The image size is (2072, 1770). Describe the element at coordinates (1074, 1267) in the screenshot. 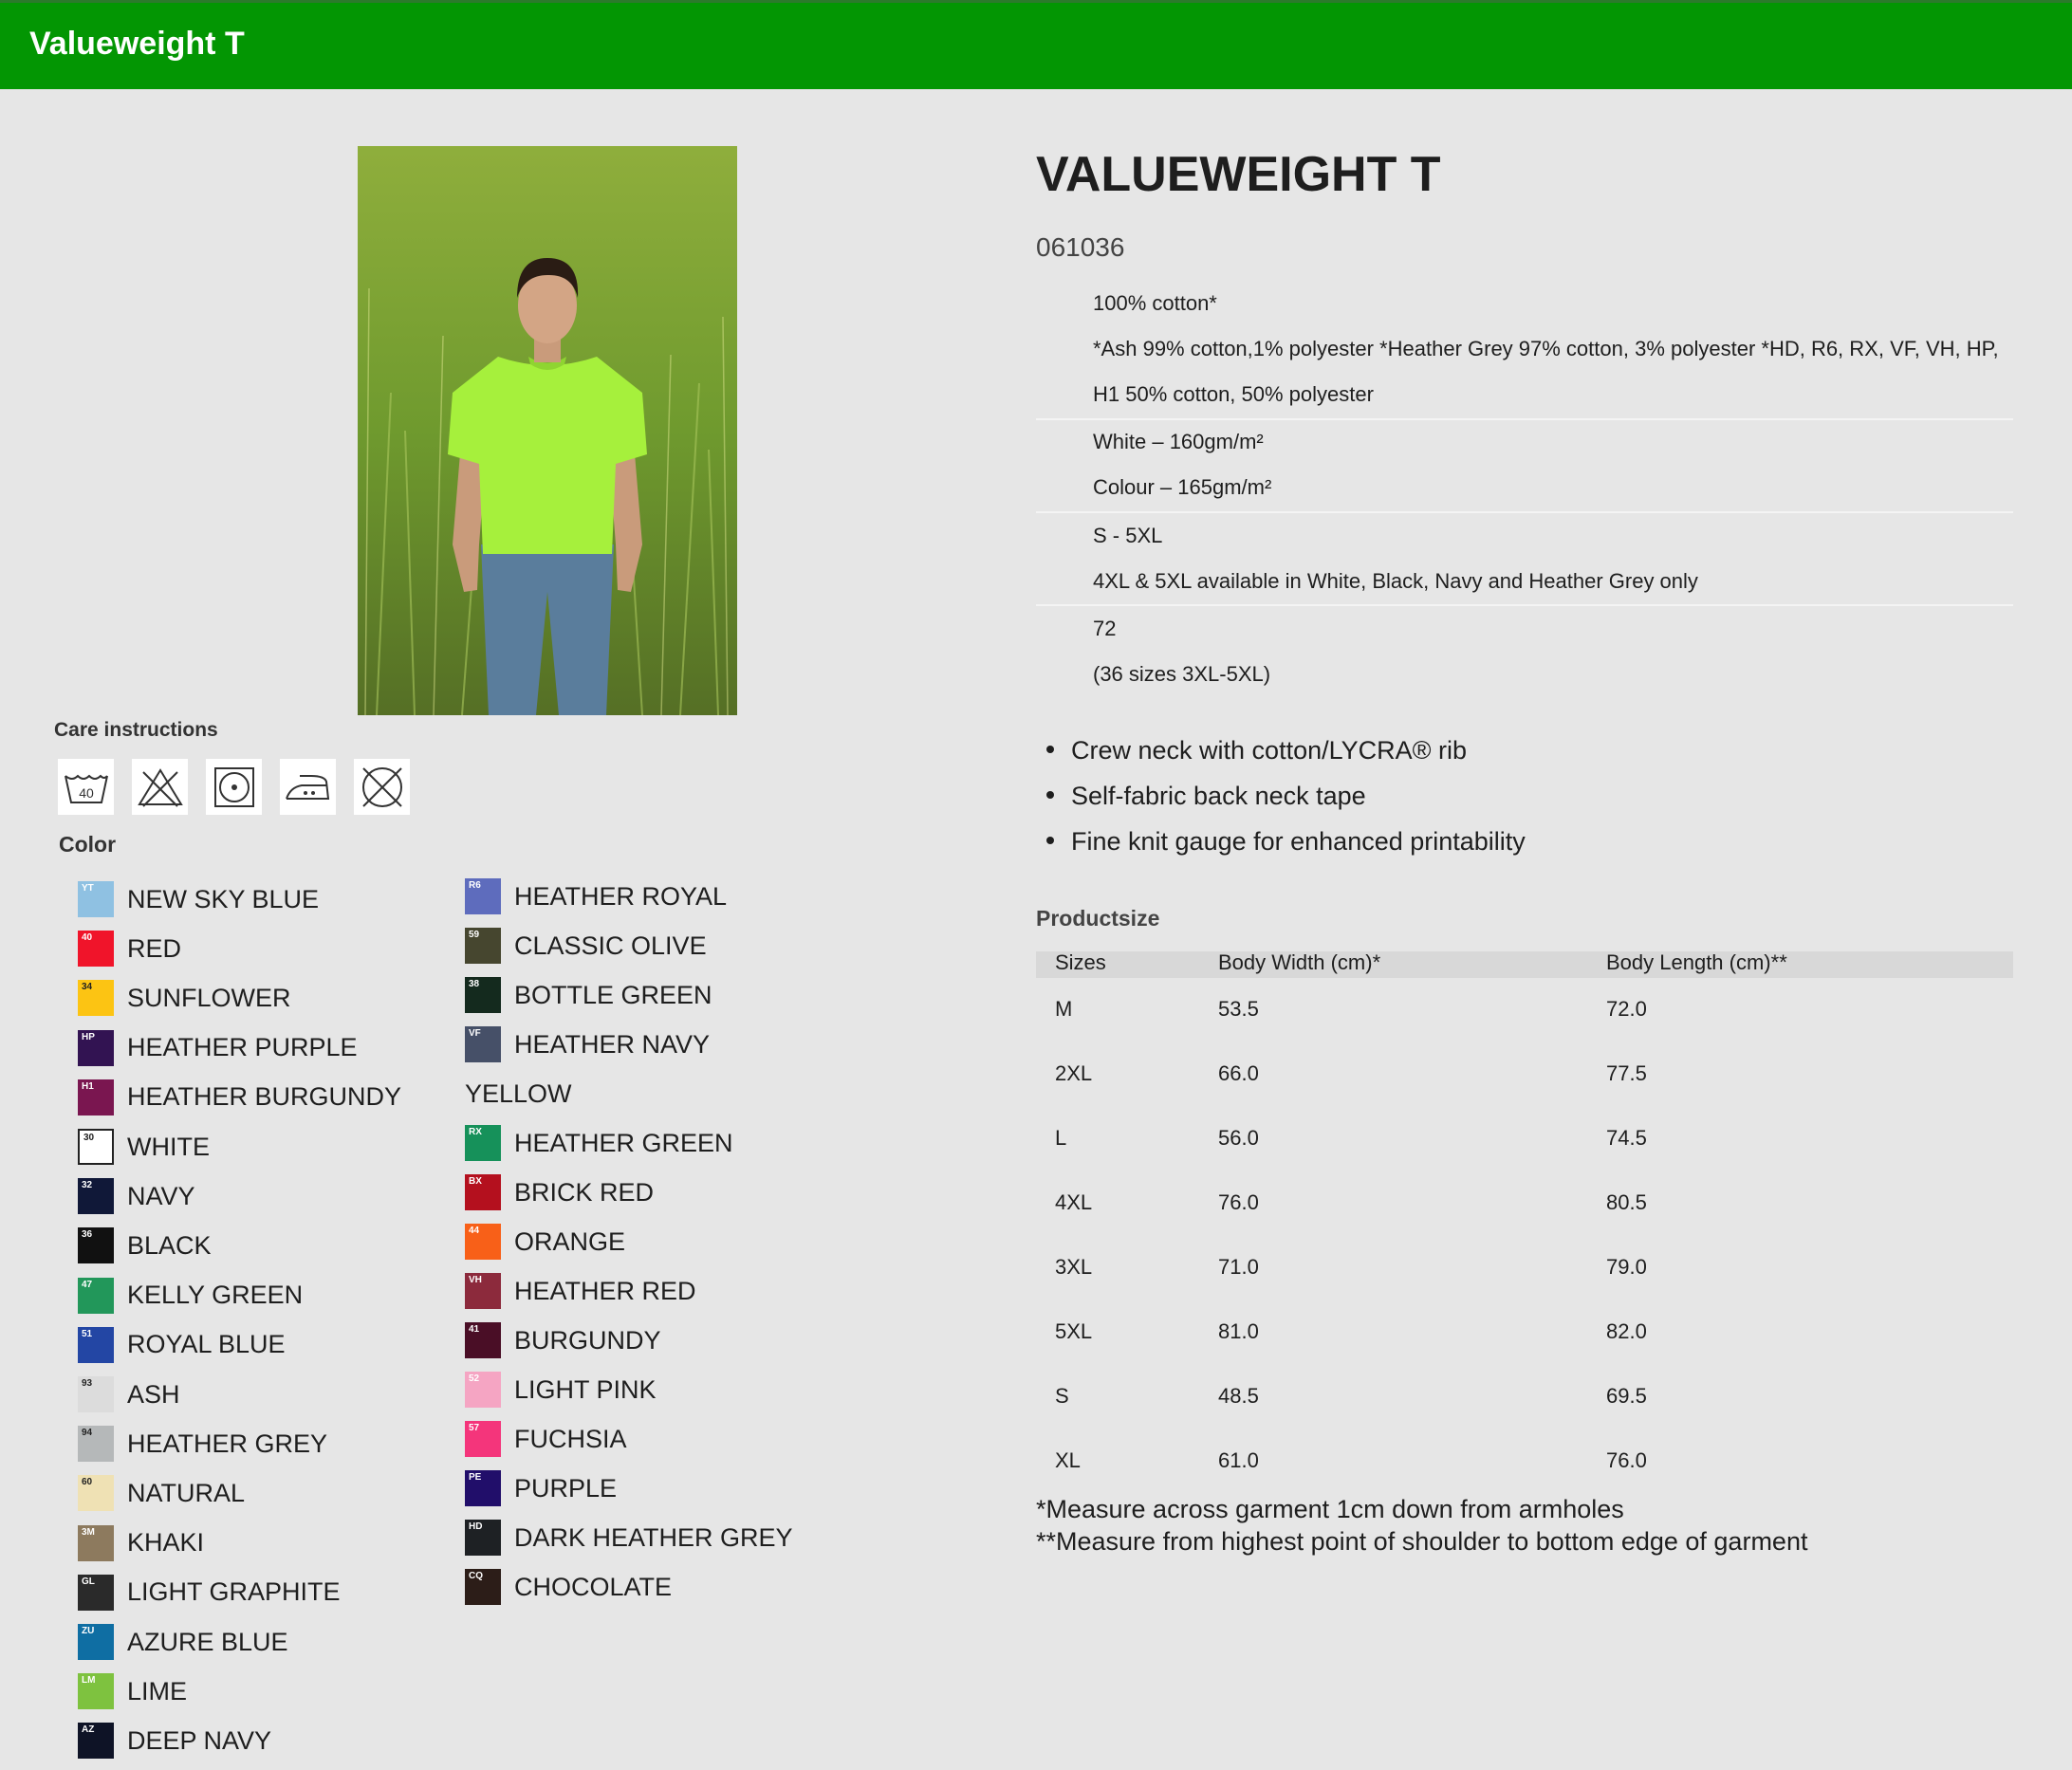

I see `cell-size: 3XL` at that location.